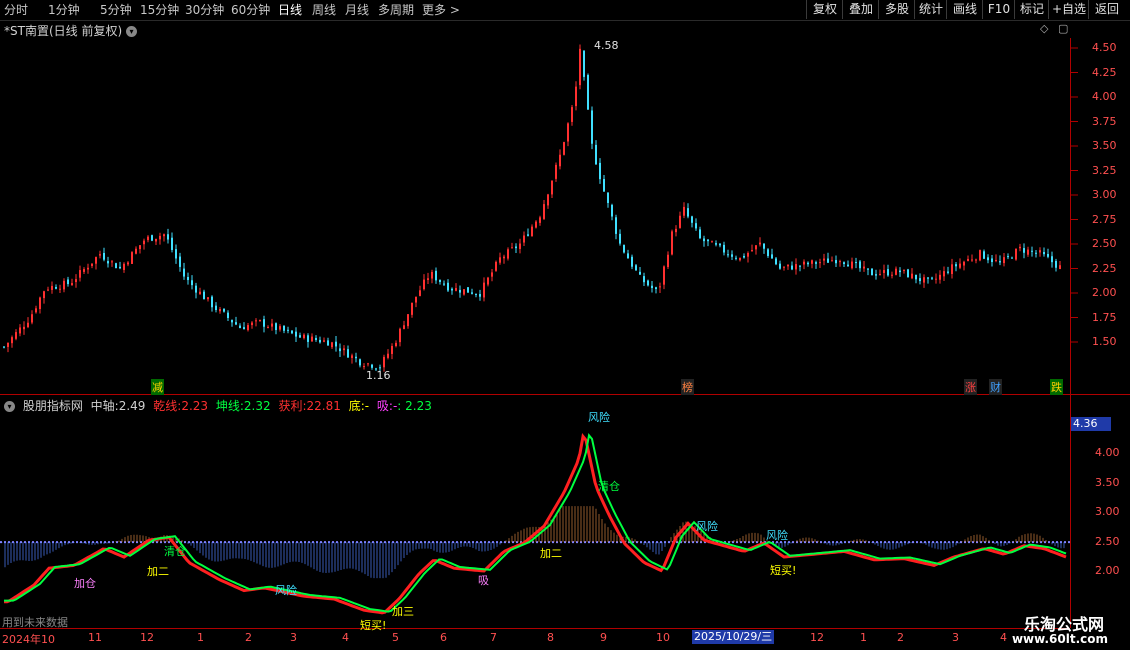  I want to click on period-tab-daily: 日线, so click(290, 10).